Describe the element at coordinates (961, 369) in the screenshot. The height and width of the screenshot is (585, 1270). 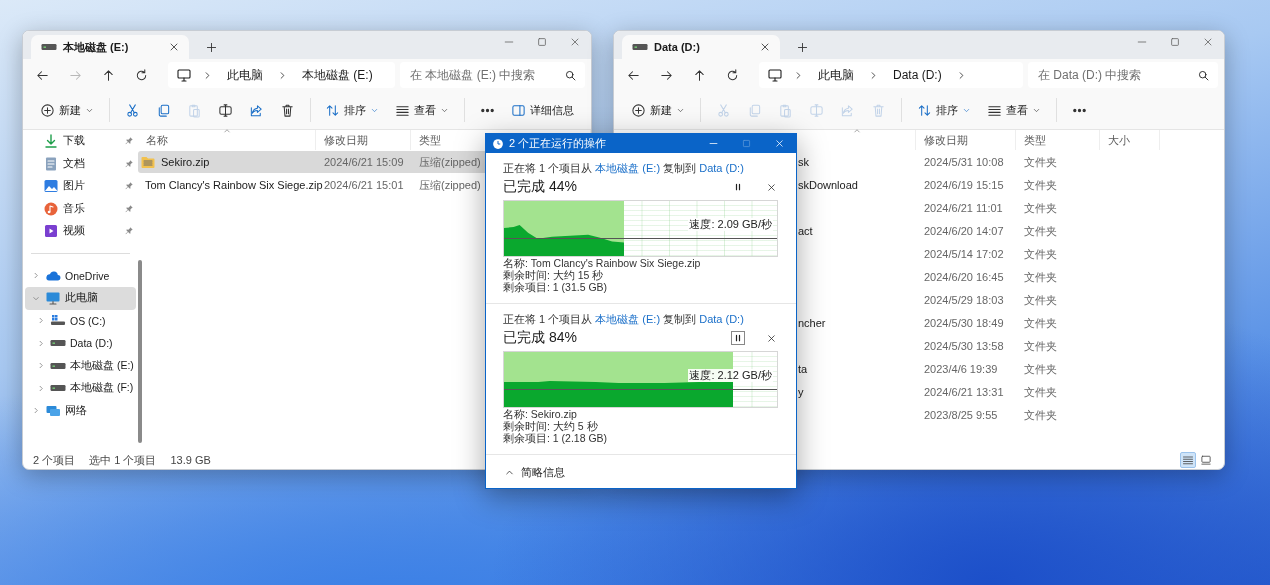
I see `modified-date: 2023/4/6 19:39` at that location.